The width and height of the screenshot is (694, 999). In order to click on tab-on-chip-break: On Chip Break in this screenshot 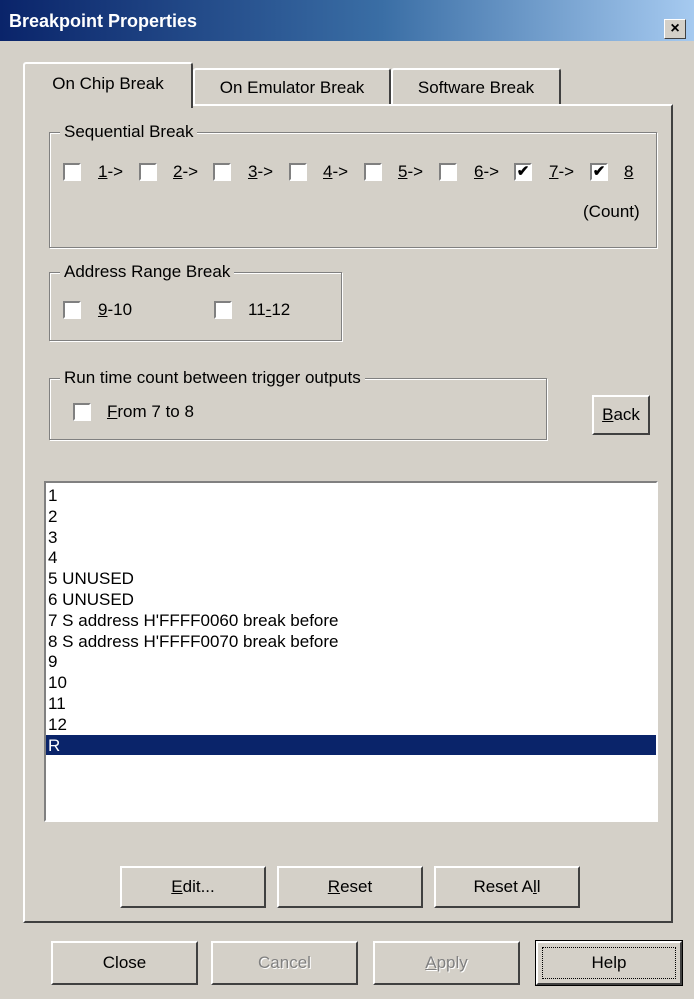, I will do `click(108, 85)`.